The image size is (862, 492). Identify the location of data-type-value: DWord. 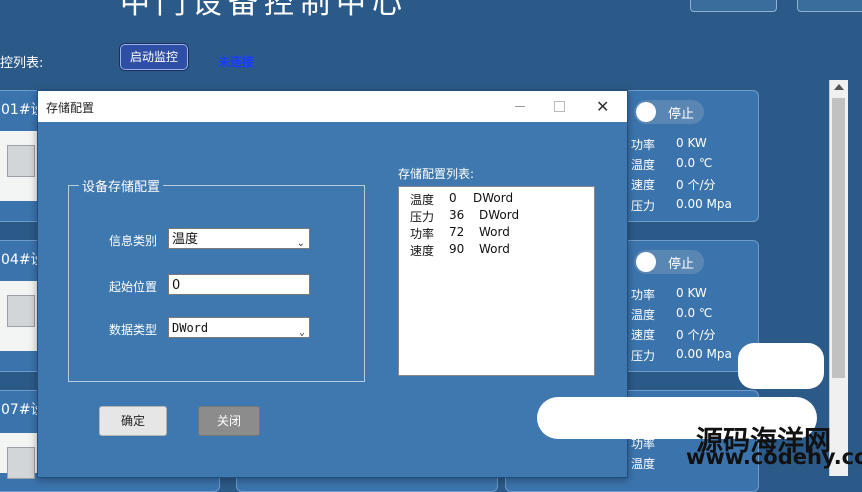
(190, 328).